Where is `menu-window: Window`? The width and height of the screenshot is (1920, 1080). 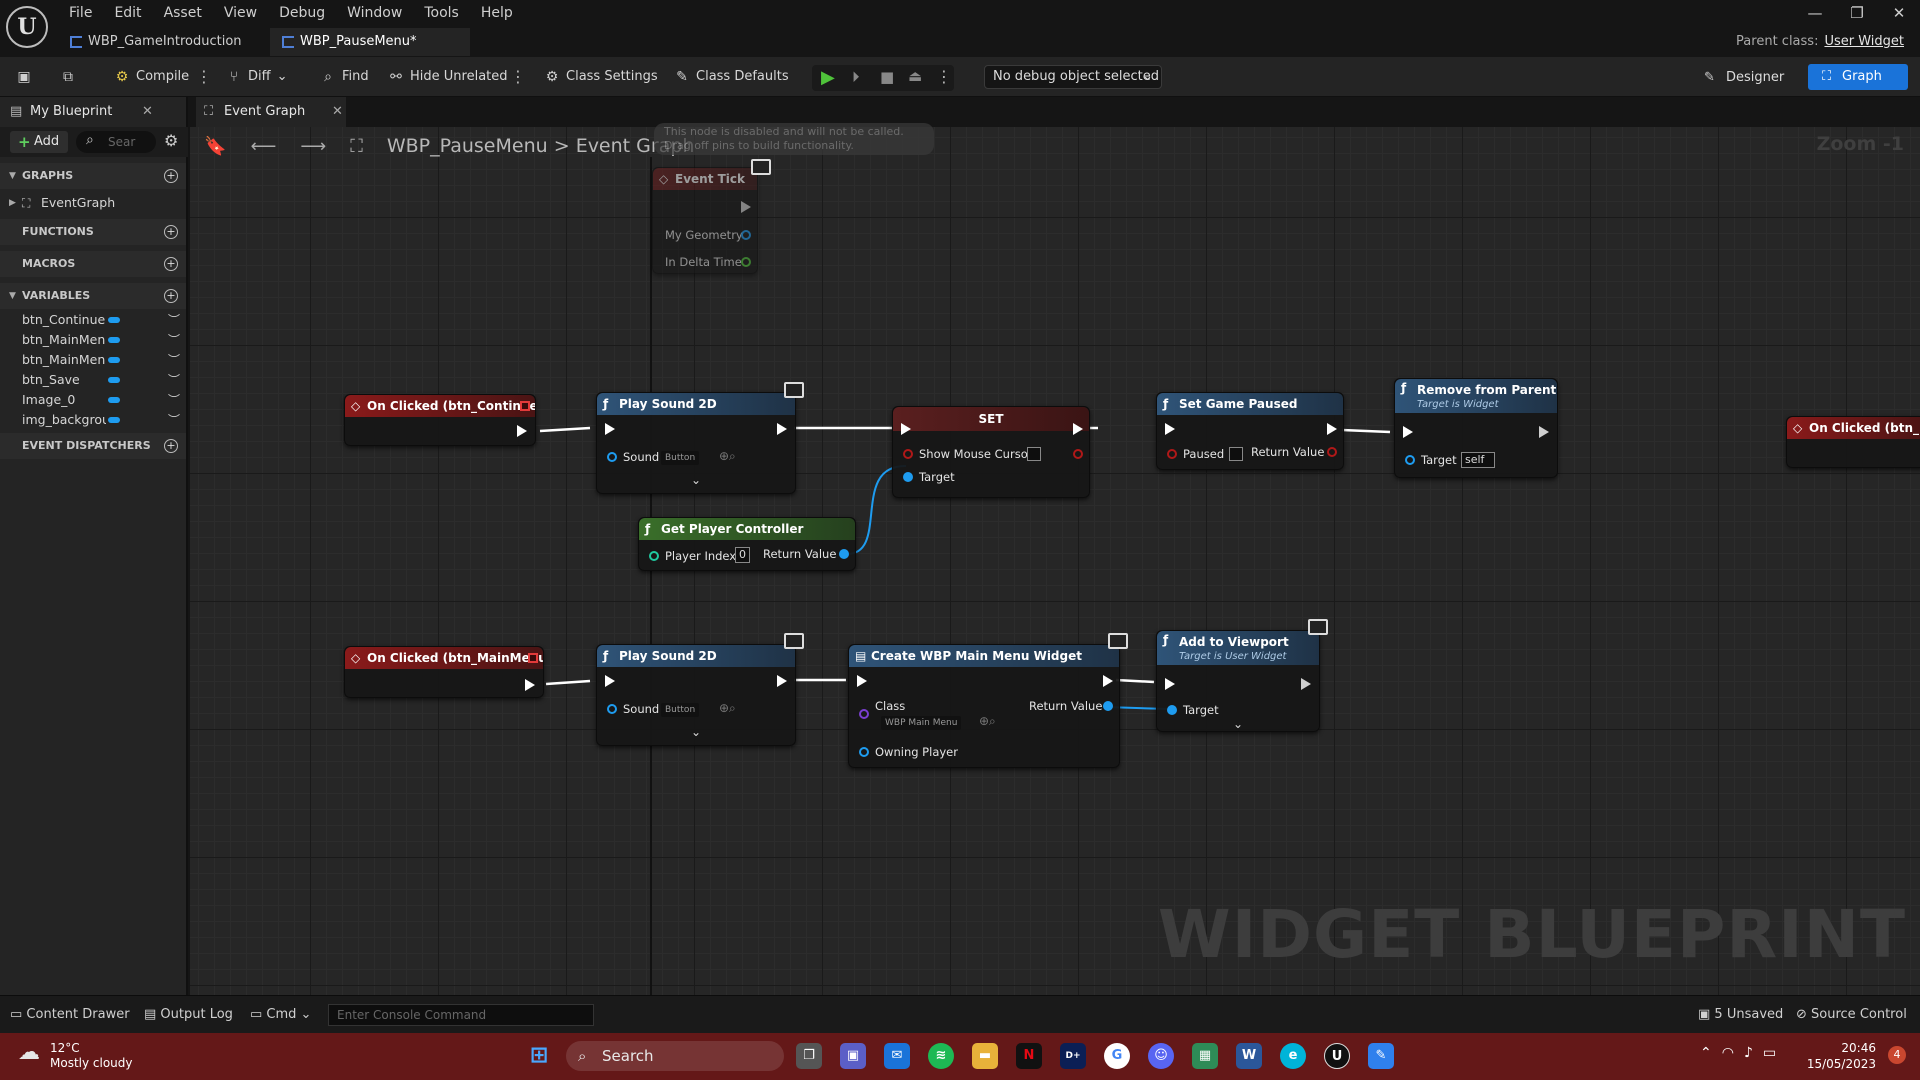 menu-window: Window is located at coordinates (374, 13).